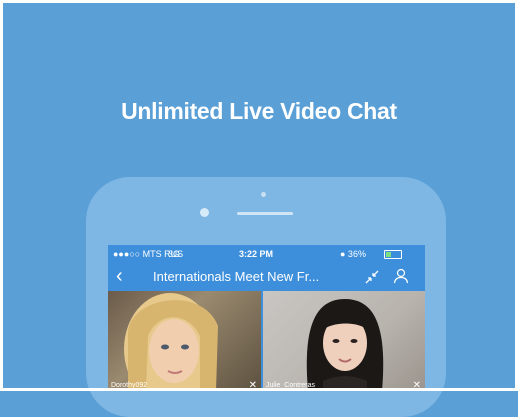 The height and width of the screenshot is (417, 518). What do you see at coordinates (204, 212) in the screenshot?
I see `front-camera-dot` at bounding box center [204, 212].